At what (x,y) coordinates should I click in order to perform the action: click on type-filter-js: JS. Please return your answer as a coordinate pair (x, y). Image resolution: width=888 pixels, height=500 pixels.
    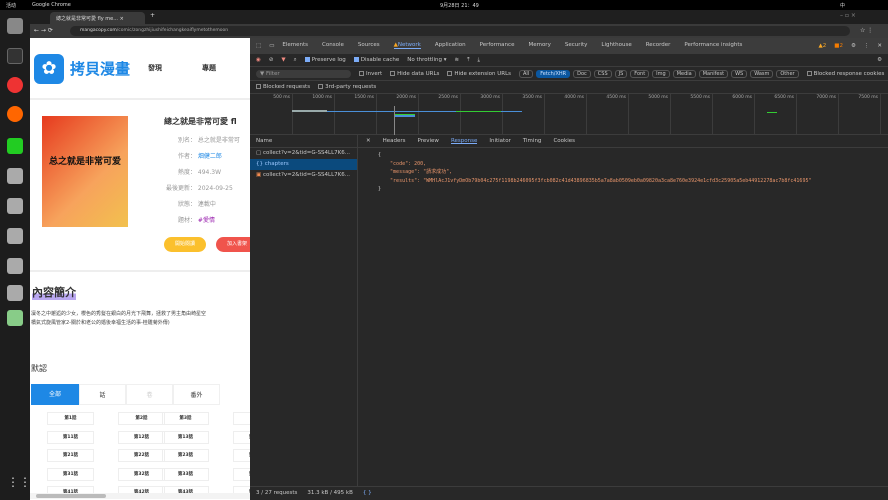
    Looking at the image, I should click on (621, 73).